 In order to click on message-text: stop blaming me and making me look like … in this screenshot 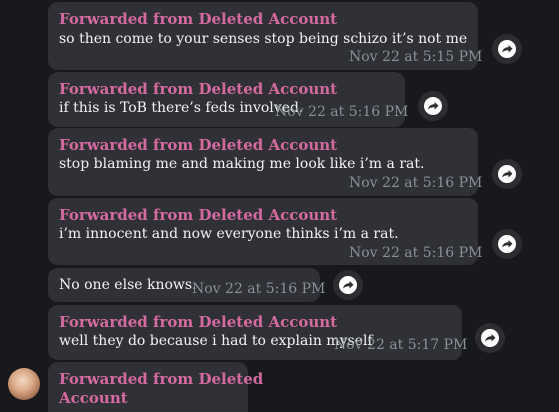, I will do `click(242, 164)`.